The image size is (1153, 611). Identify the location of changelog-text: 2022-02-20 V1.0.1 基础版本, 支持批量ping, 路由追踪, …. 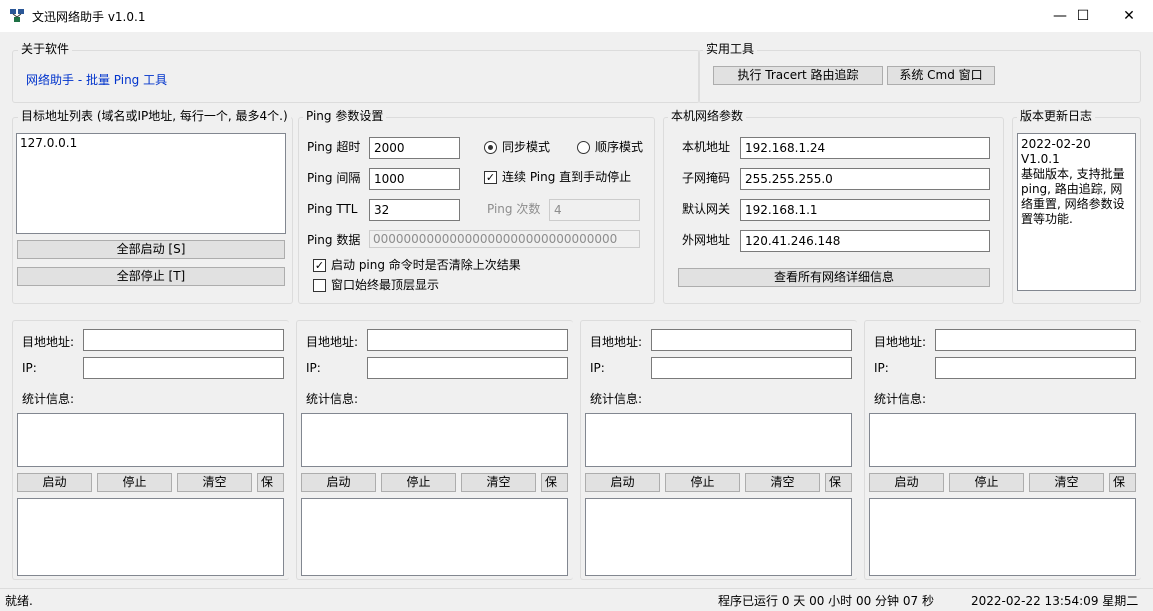
(1076, 212).